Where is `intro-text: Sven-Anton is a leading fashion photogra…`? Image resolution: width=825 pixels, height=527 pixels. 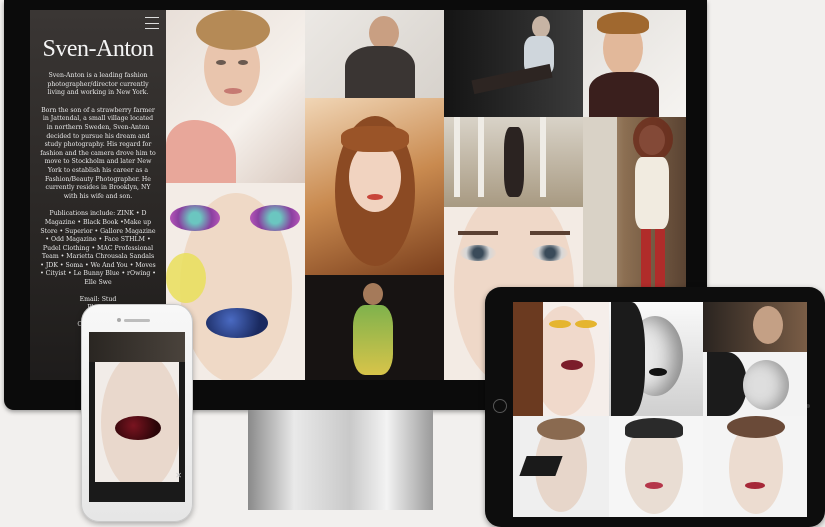
intro-text: Sven-Anton is a leading fashion photogra… is located at coordinates (98, 84).